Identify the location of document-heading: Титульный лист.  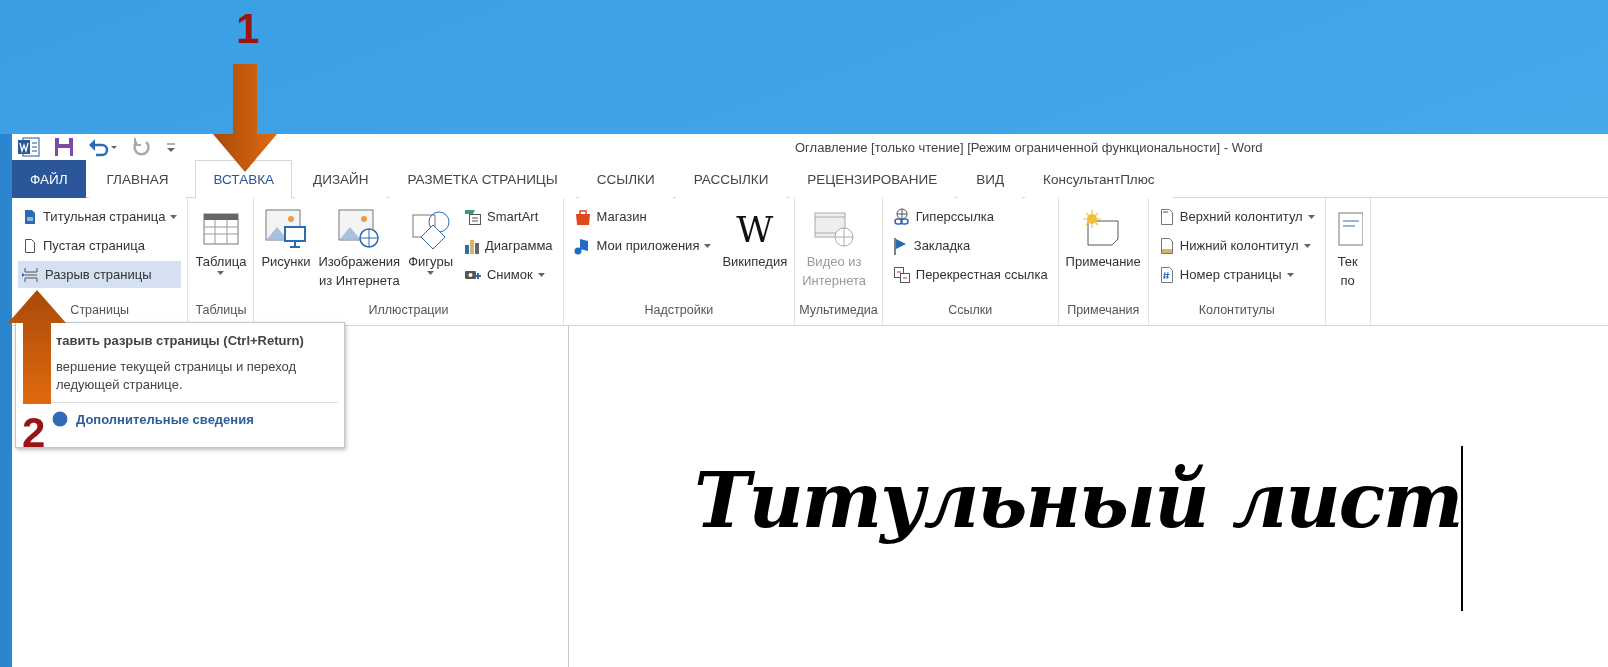
(1078, 500).